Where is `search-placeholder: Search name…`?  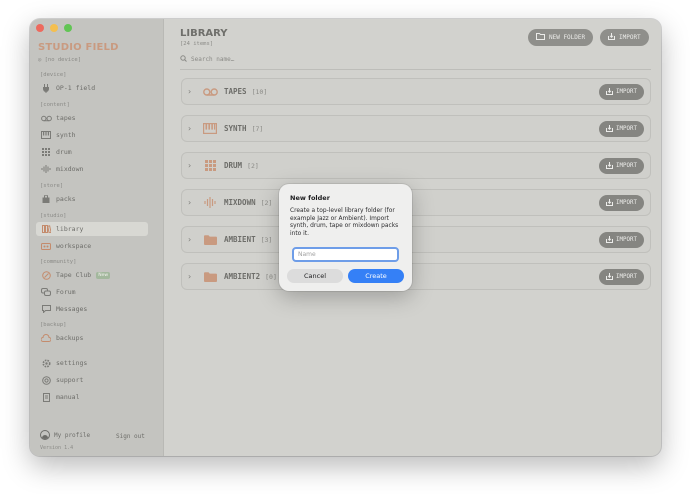
search-placeholder: Search name… is located at coordinates (213, 59).